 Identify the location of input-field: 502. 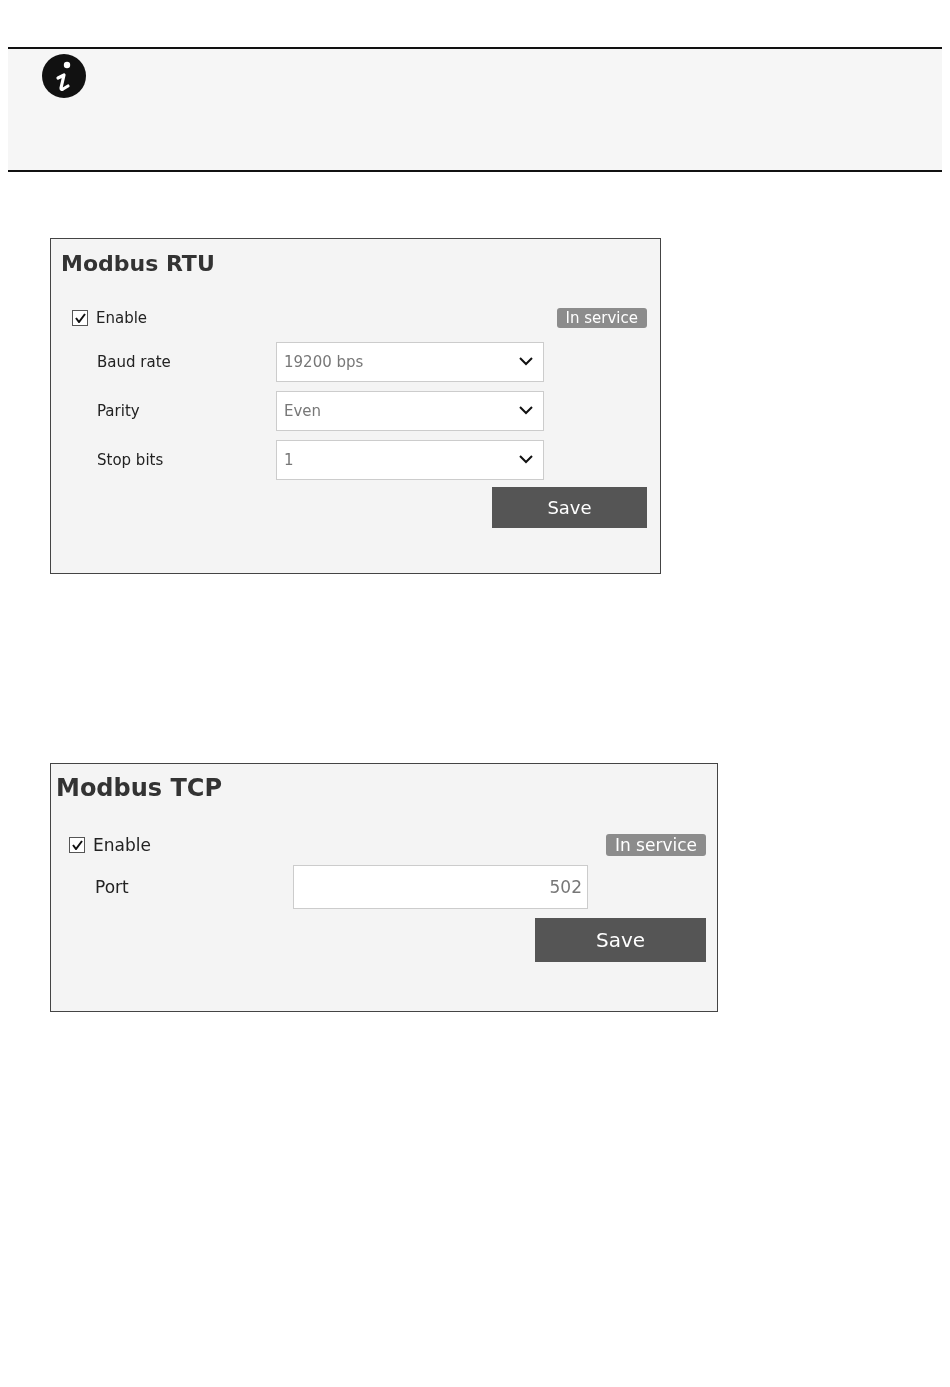
(440, 887).